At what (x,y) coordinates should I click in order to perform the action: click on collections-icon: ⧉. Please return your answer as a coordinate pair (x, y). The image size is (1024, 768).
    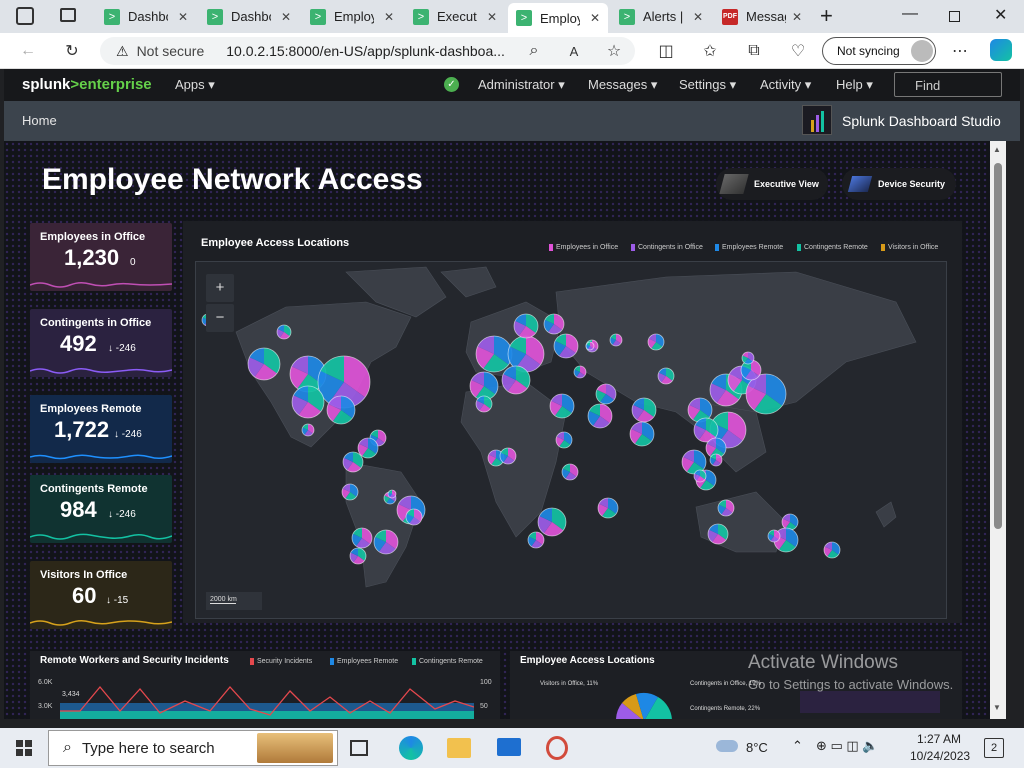
    Looking at the image, I should click on (754, 51).